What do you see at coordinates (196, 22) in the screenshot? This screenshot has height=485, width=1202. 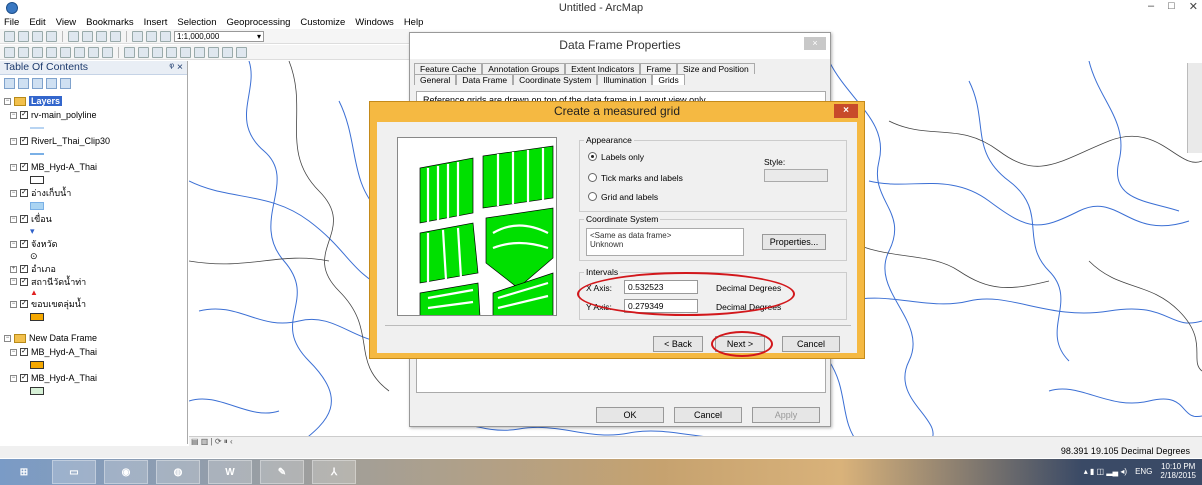 I see `menu-selection: Selection` at bounding box center [196, 22].